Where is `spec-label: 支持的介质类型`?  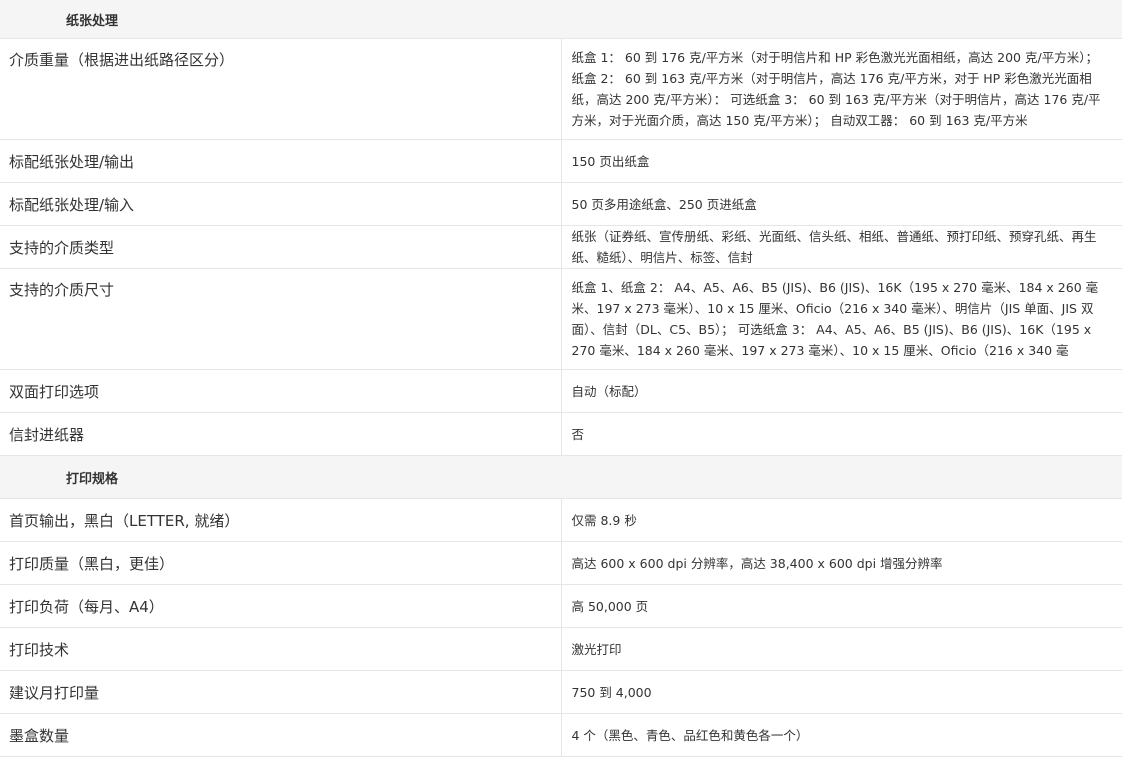
spec-label: 支持的介质类型 is located at coordinates (281, 247).